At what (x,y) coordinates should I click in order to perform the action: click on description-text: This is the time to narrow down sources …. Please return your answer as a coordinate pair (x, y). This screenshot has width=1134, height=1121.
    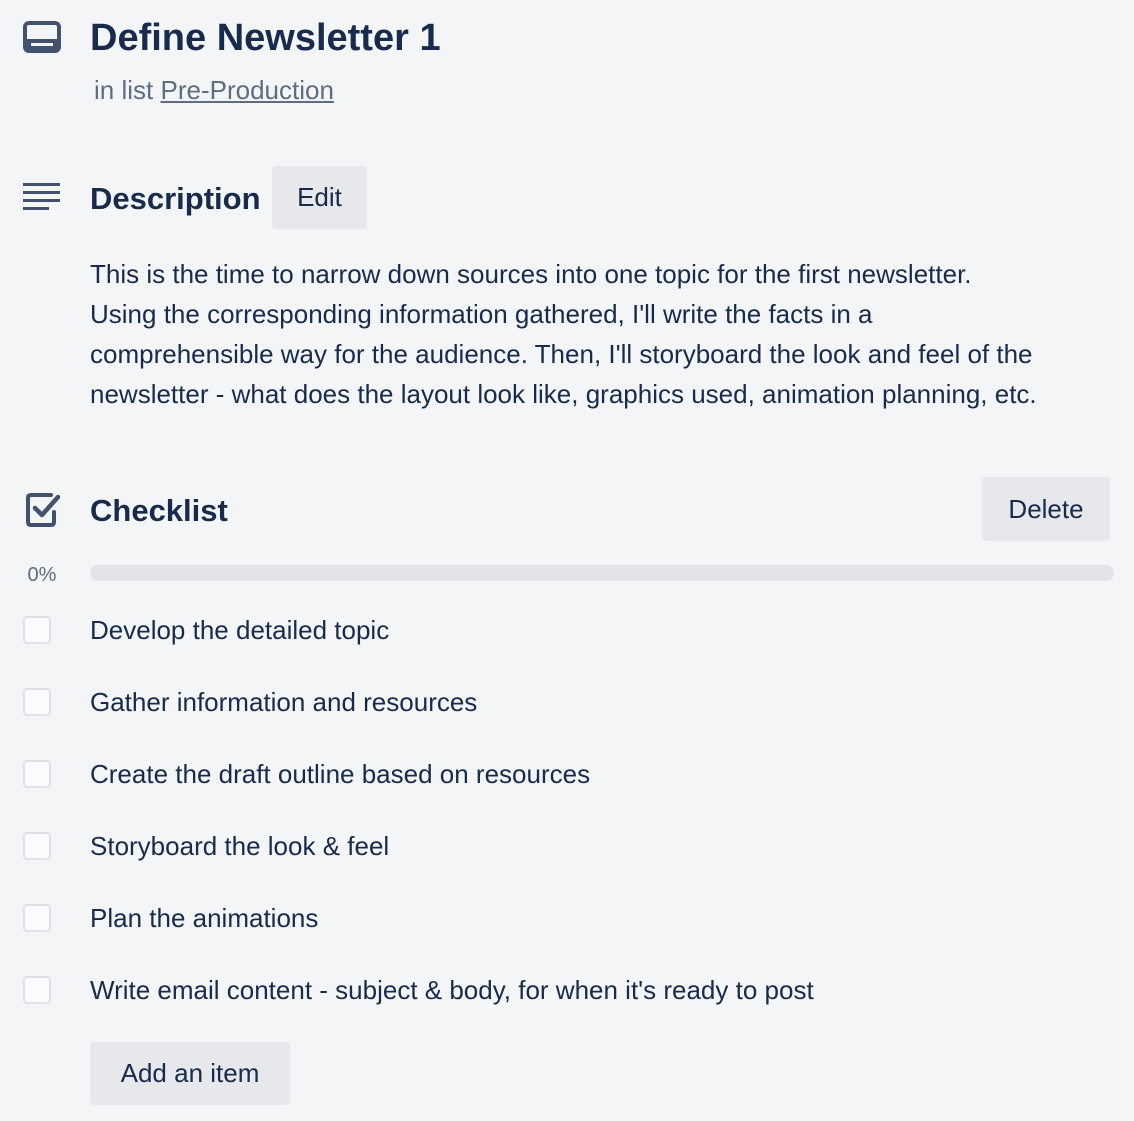
    Looking at the image, I should click on (605, 334).